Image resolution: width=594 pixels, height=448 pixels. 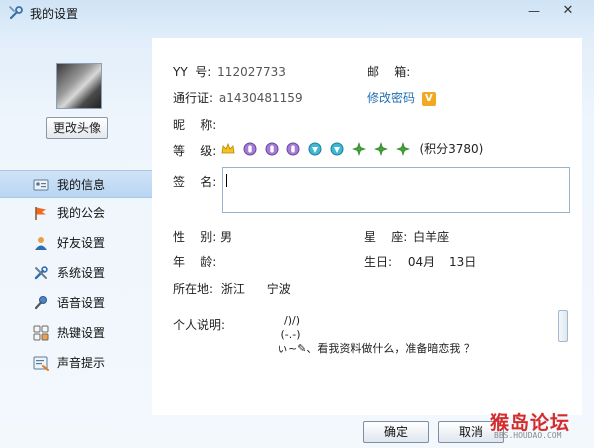 I want to click on sidebar-item-my-info: 我的信息, so click(x=76, y=184).